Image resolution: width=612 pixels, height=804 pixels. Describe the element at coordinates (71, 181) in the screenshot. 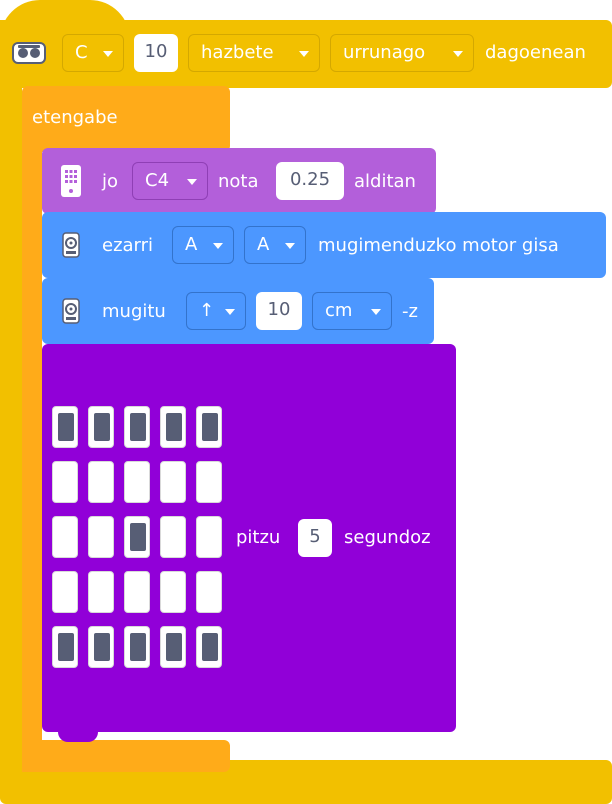

I see `speaker-icon` at that location.